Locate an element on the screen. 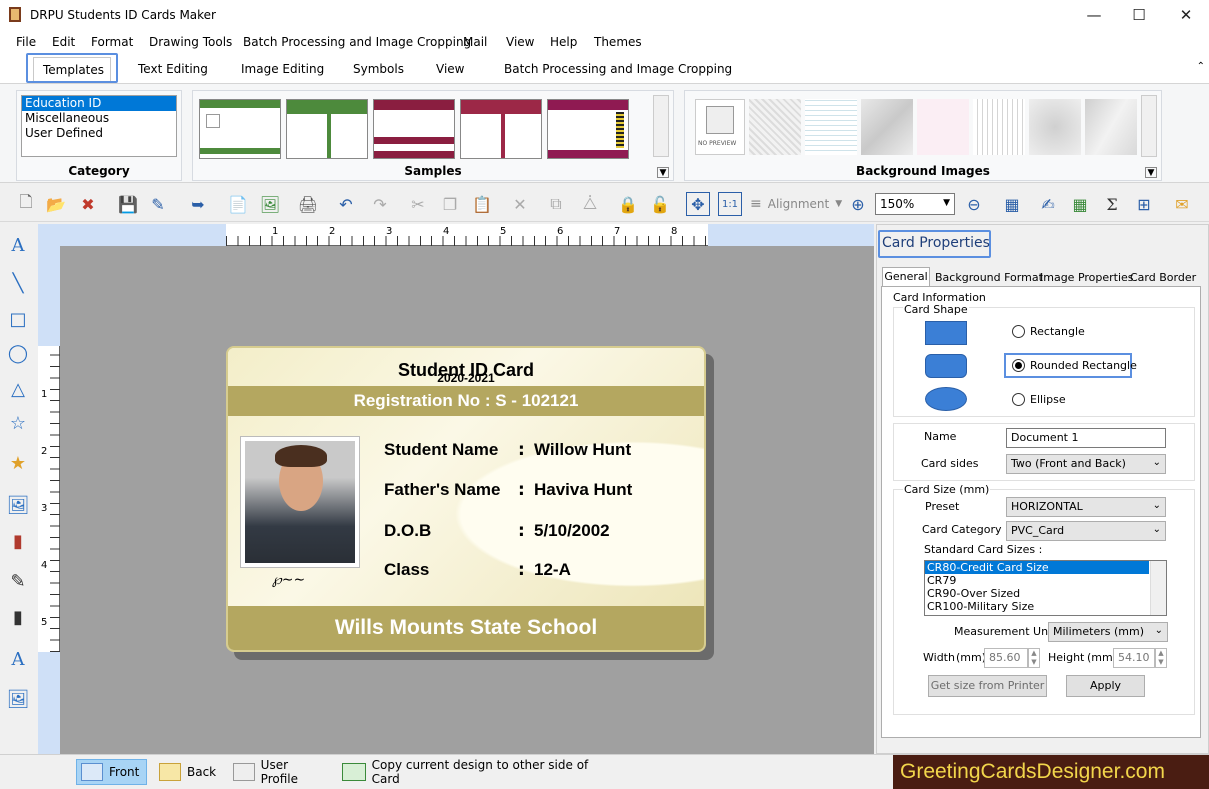  save-icon: 💾 is located at coordinates (128, 204).